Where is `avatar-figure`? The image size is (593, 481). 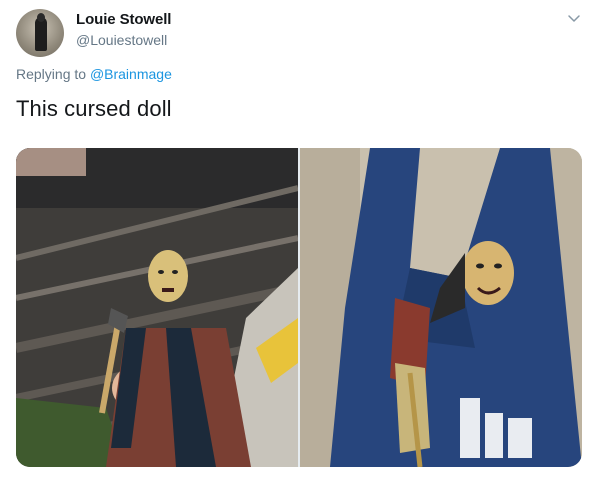
avatar-figure is located at coordinates (41, 34).